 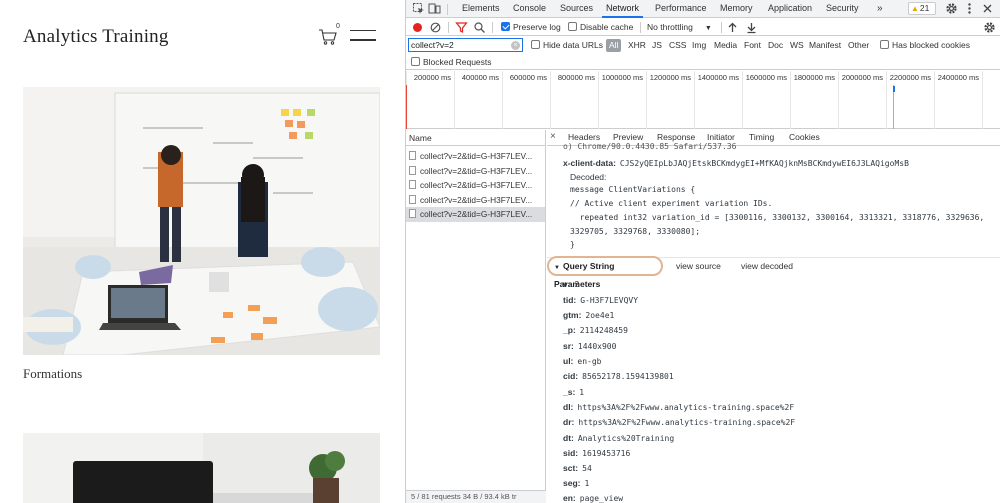 What do you see at coordinates (703, 62) in the screenshot?
I see `blocked-requests-bar: Blocked Requests` at bounding box center [703, 62].